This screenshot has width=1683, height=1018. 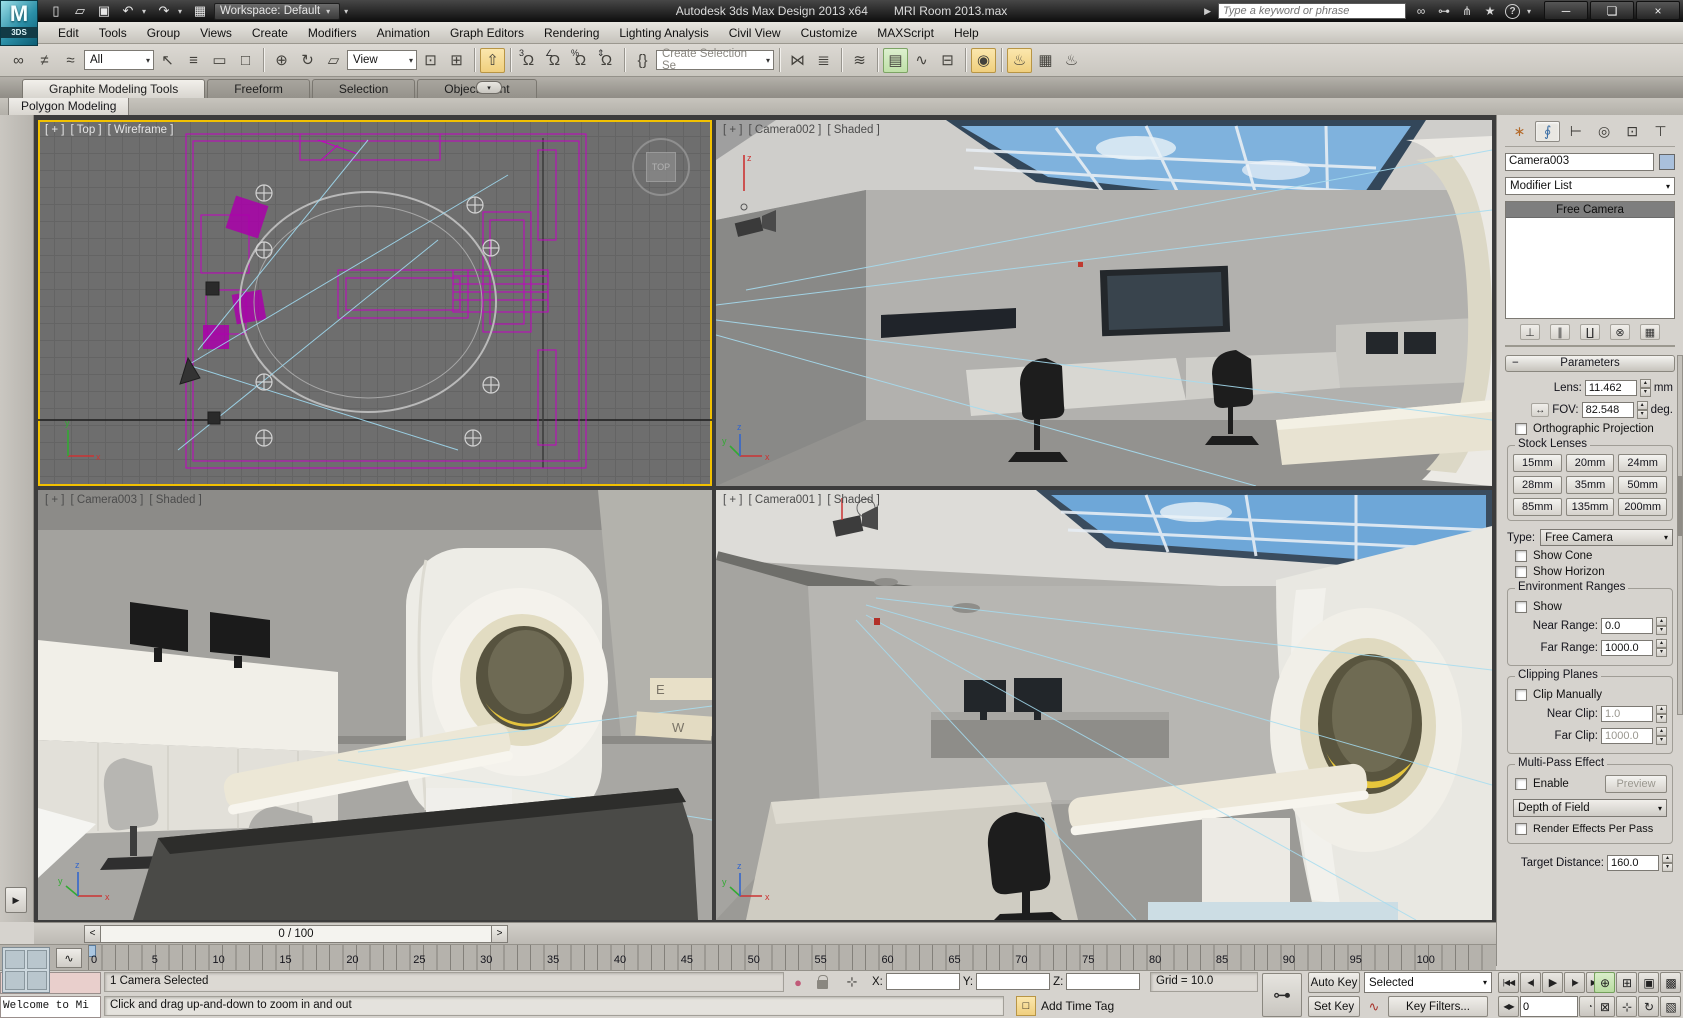 I want to click on isolate-selection-icon: ●, so click(x=798, y=982).